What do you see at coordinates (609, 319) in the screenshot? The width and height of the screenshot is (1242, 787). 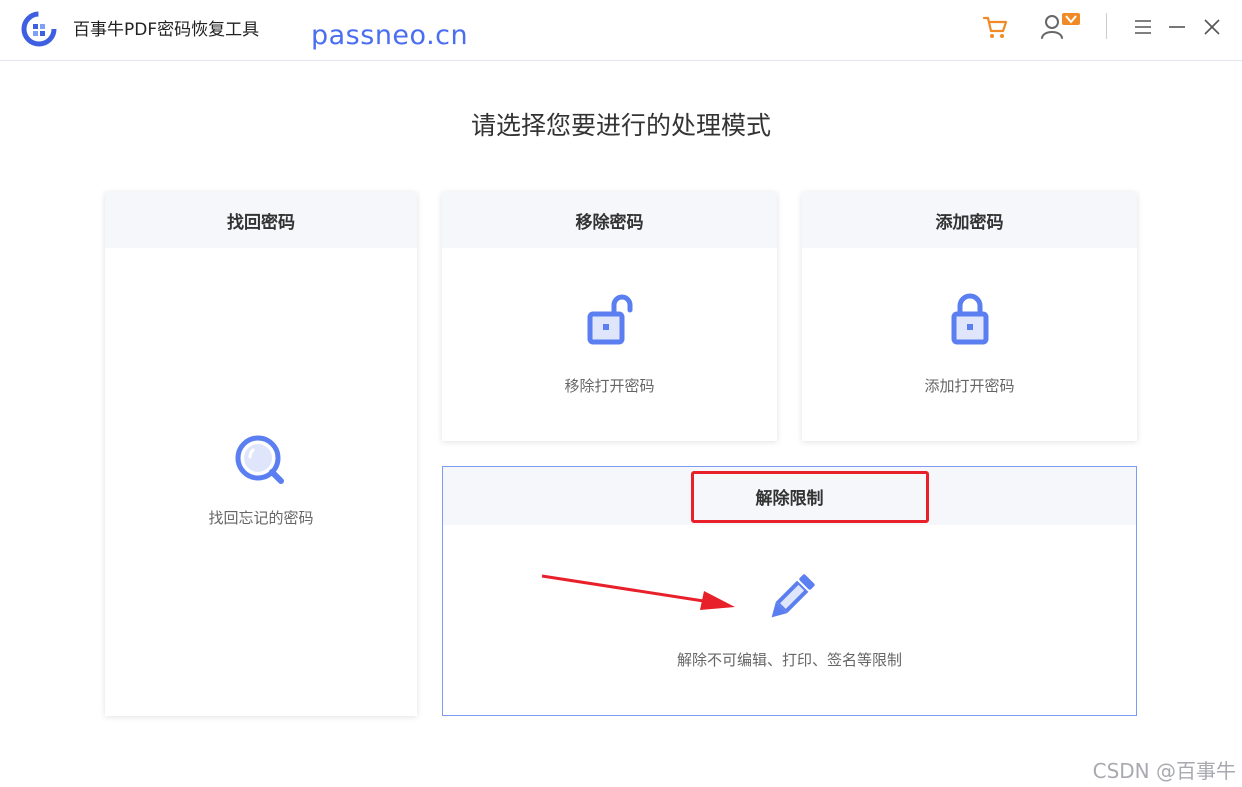 I see `unlocked-padlock-icon` at bounding box center [609, 319].